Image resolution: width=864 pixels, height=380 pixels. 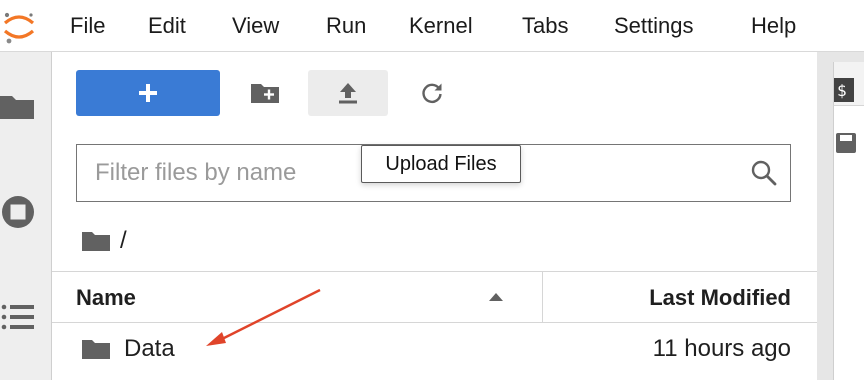 I want to click on refresh-button, so click(x=432, y=93).